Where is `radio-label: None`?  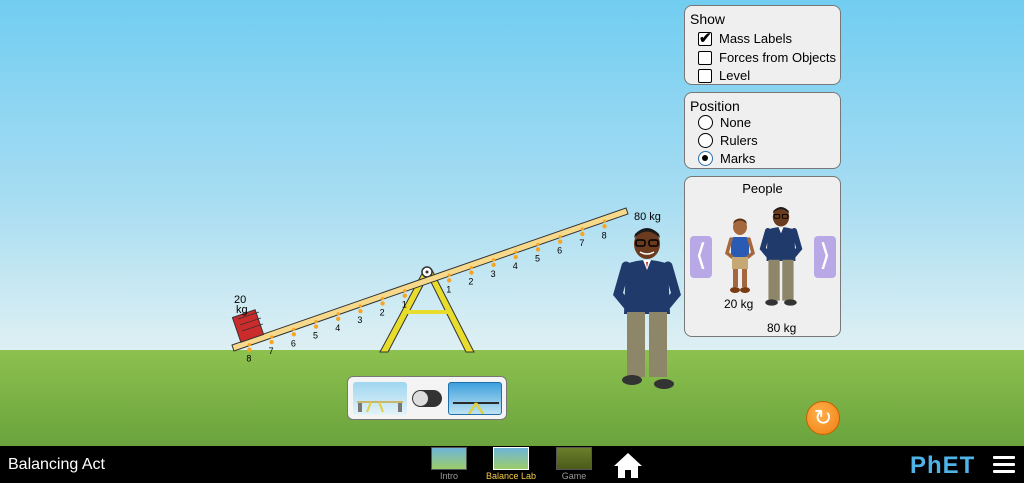 radio-label: None is located at coordinates (736, 122).